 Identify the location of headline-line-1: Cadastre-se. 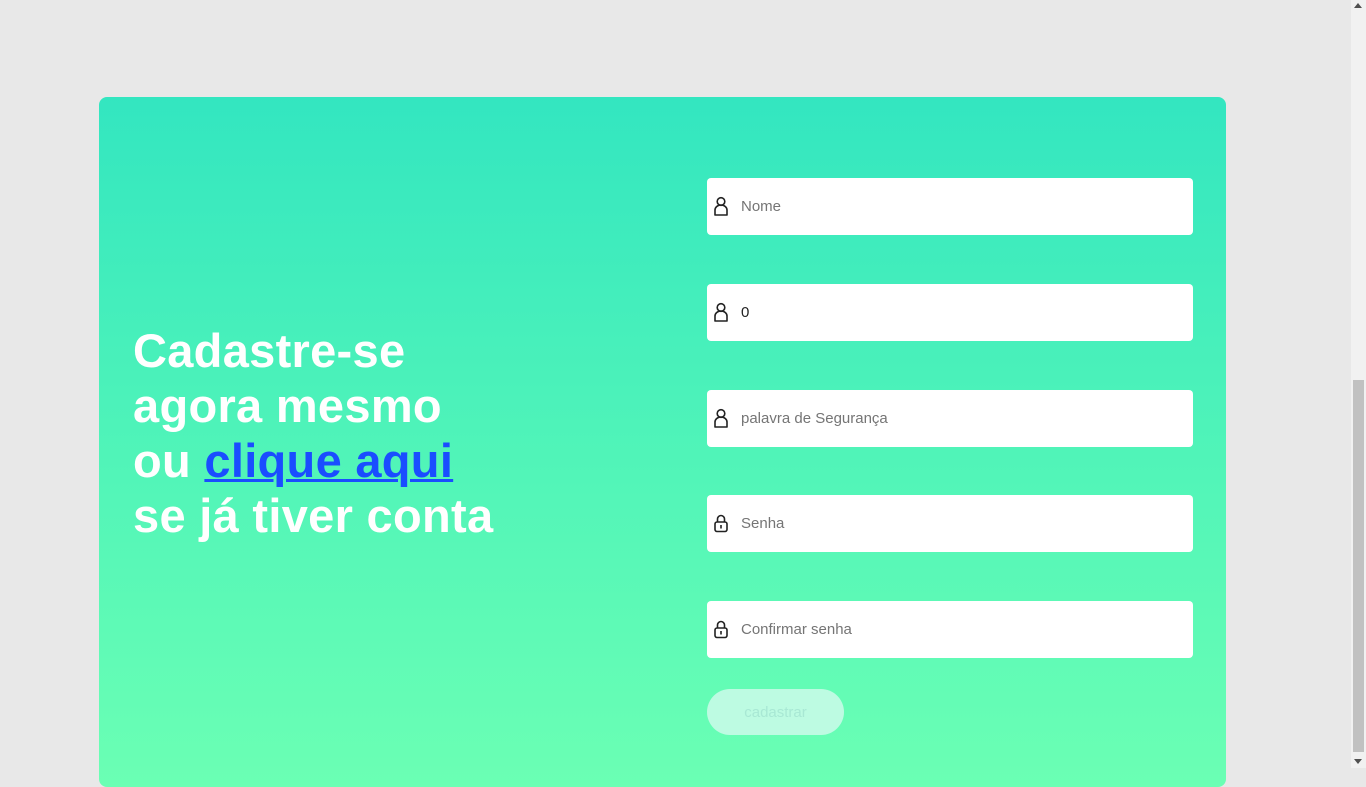
(269, 350).